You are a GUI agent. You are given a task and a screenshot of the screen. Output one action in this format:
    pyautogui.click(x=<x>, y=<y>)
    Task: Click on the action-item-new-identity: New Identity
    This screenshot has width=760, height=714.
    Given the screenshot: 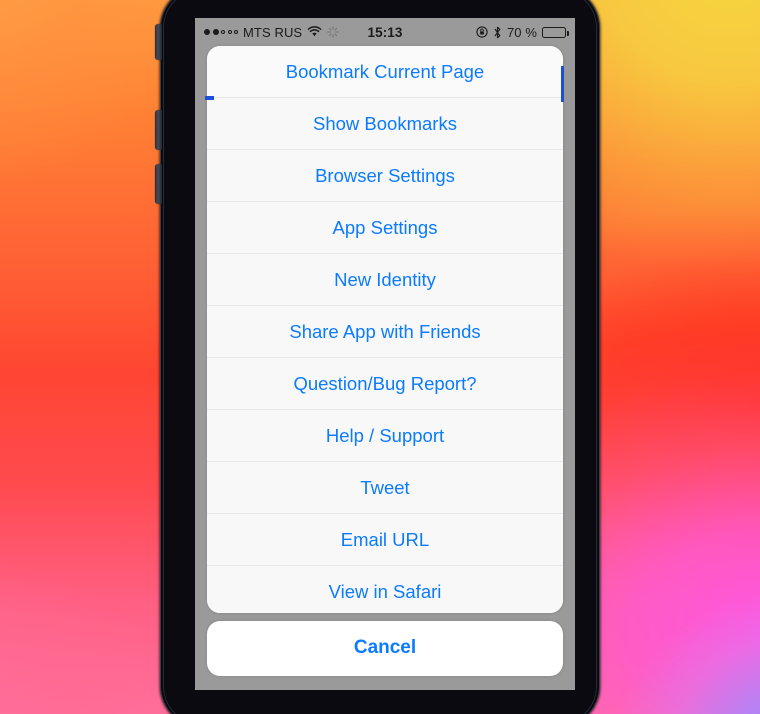 What is the action you would take?
    pyautogui.click(x=385, y=280)
    